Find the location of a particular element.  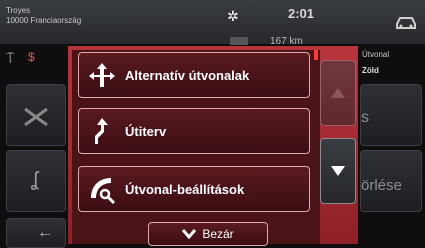

itinerary-icon is located at coordinates (102, 131).